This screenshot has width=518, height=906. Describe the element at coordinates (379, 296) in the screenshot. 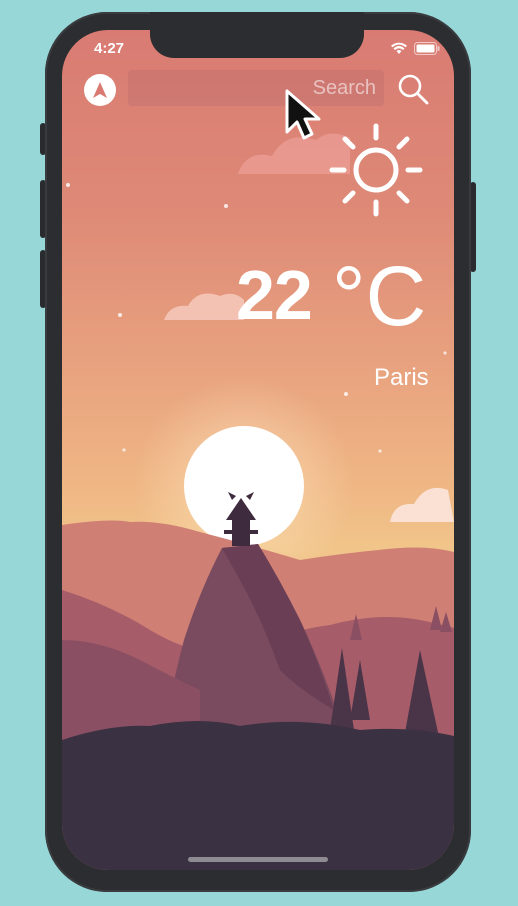

I see `temperature-unit: °C` at that location.